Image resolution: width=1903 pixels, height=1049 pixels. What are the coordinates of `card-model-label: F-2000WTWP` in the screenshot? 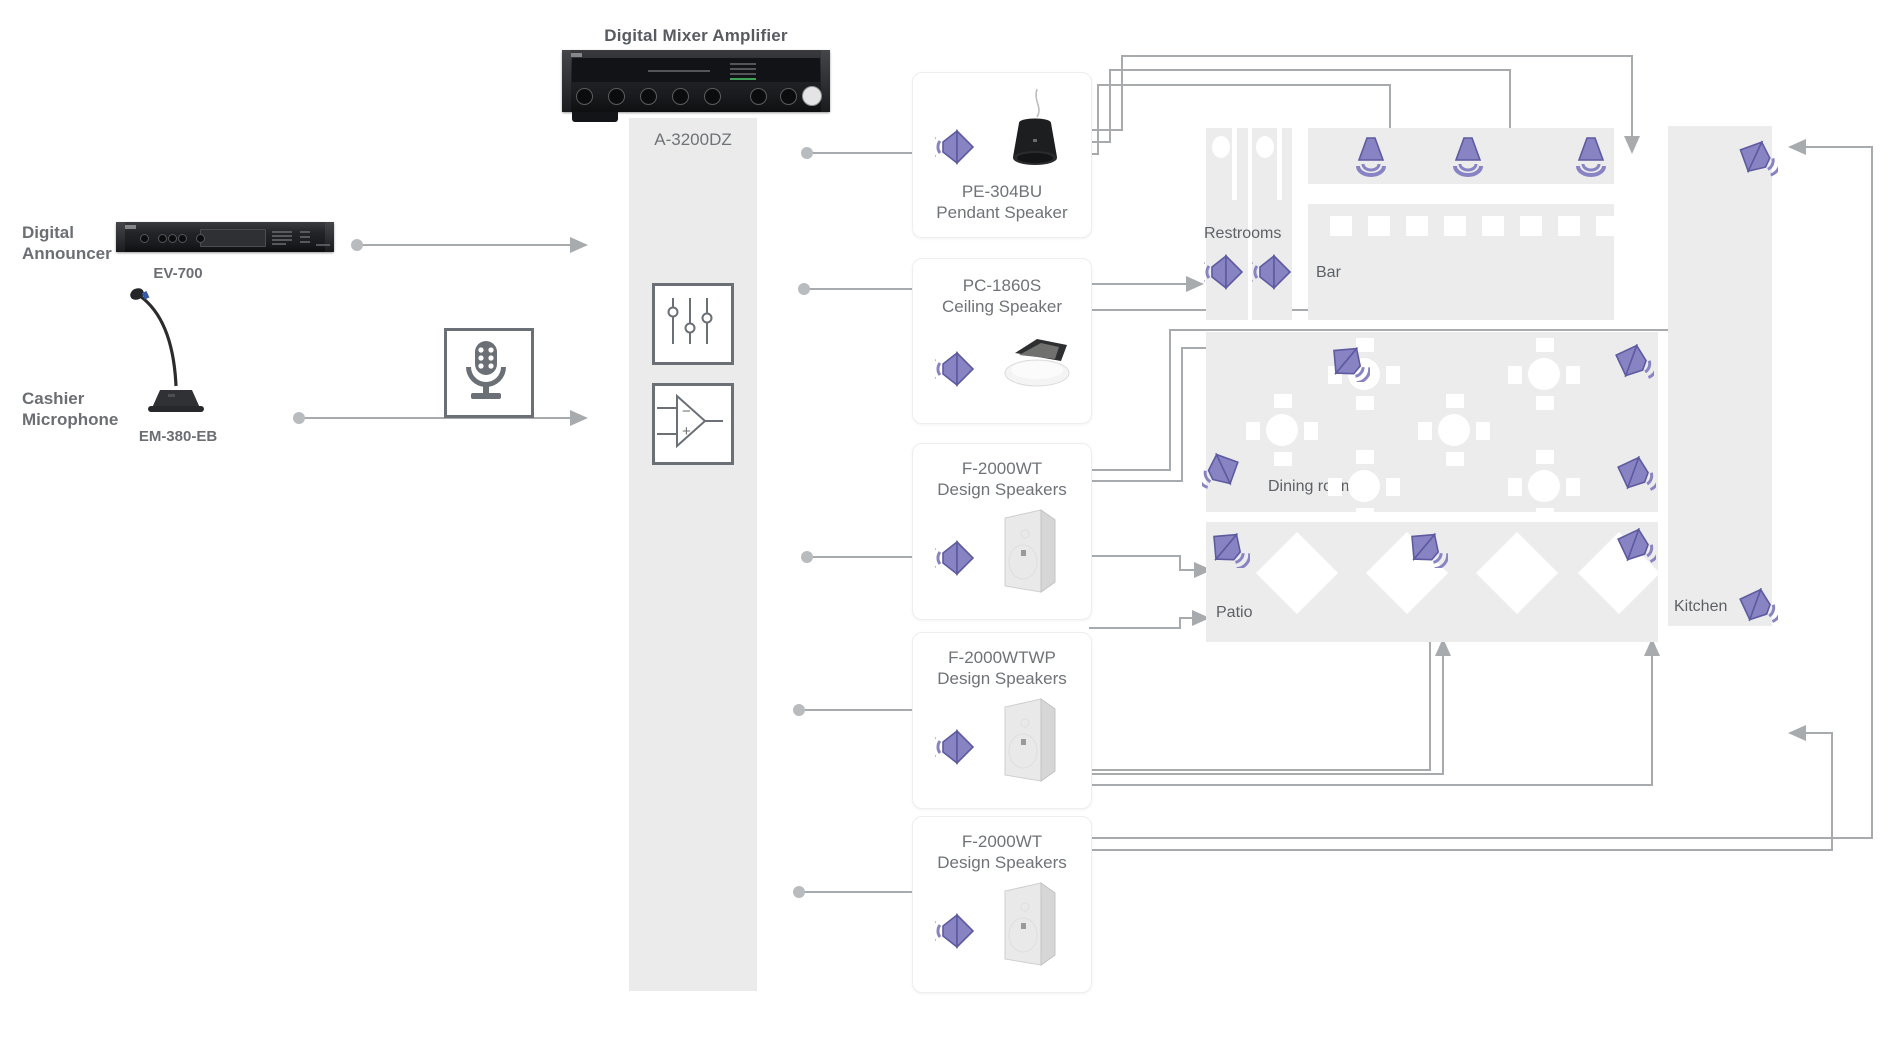 It's located at (1002, 657).